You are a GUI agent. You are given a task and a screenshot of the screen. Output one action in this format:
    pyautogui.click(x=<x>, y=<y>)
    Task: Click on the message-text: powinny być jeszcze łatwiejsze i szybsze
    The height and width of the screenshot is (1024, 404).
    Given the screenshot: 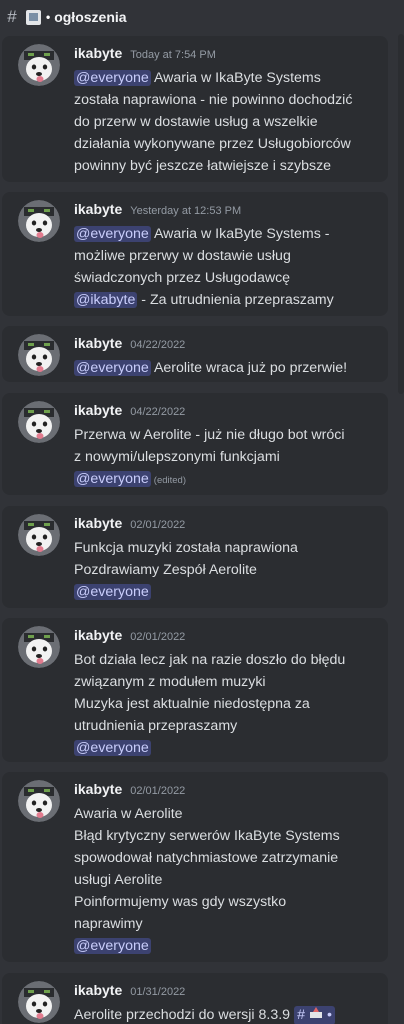 What is the action you would take?
    pyautogui.click(x=203, y=166)
    